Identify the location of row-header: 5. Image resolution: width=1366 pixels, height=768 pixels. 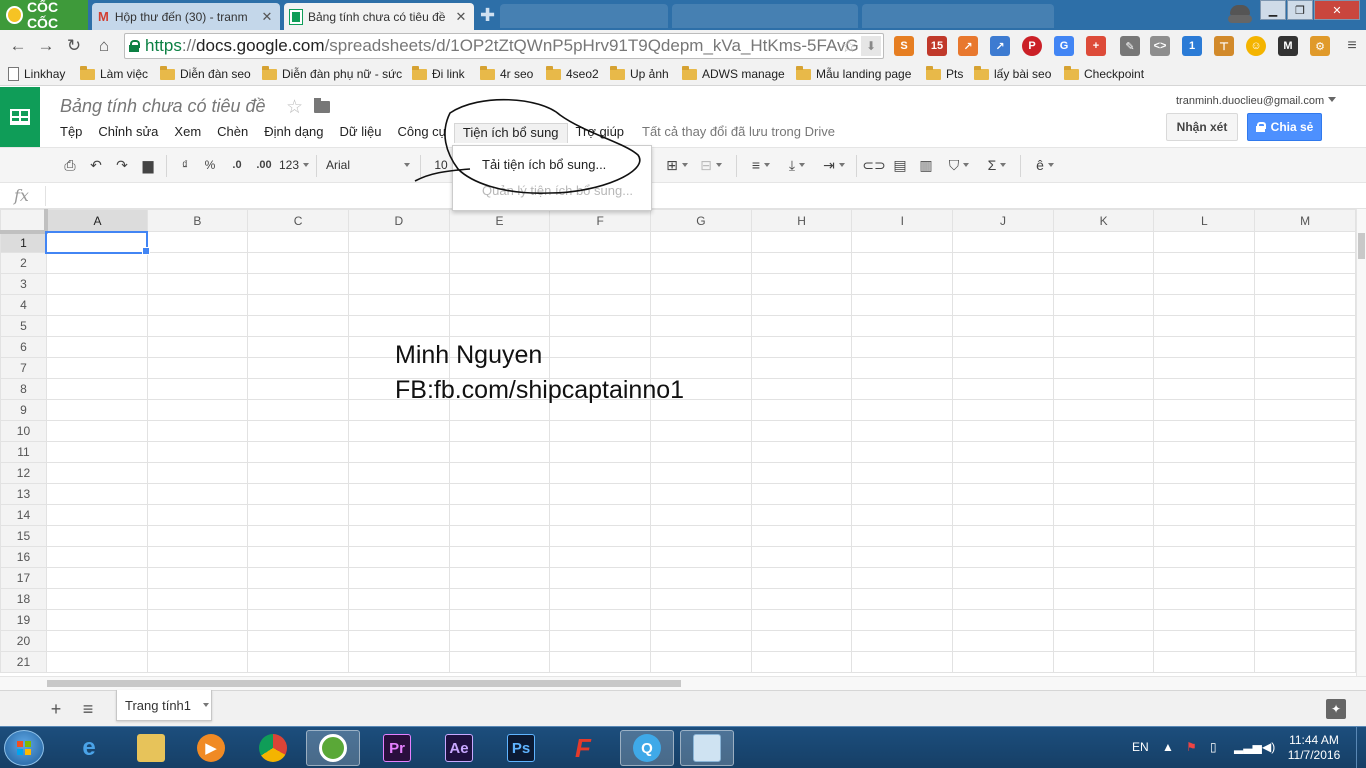
(23, 326).